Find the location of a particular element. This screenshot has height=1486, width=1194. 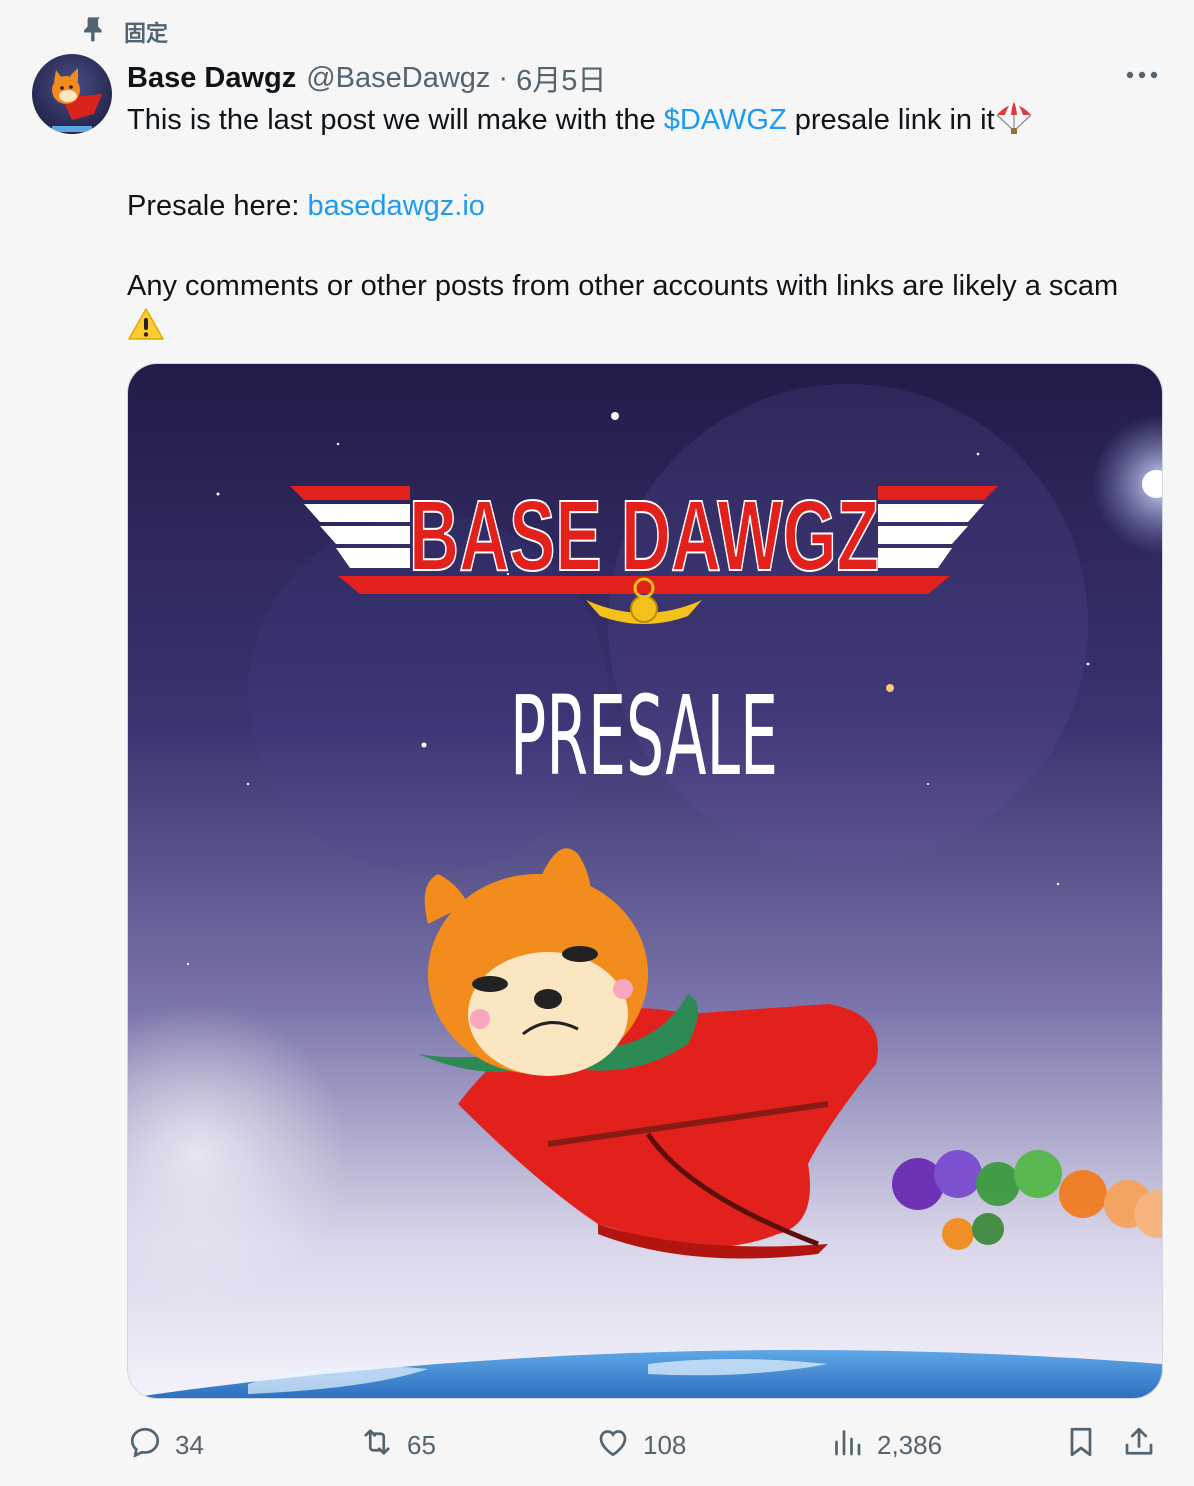

avatar is located at coordinates (72, 94).